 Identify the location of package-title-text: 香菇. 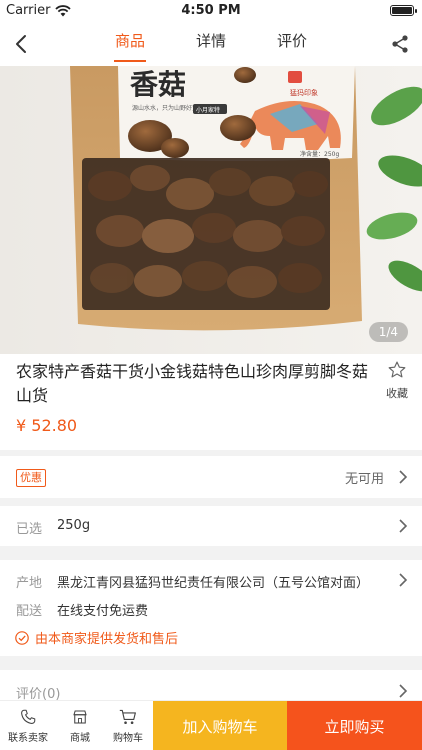
(158, 84).